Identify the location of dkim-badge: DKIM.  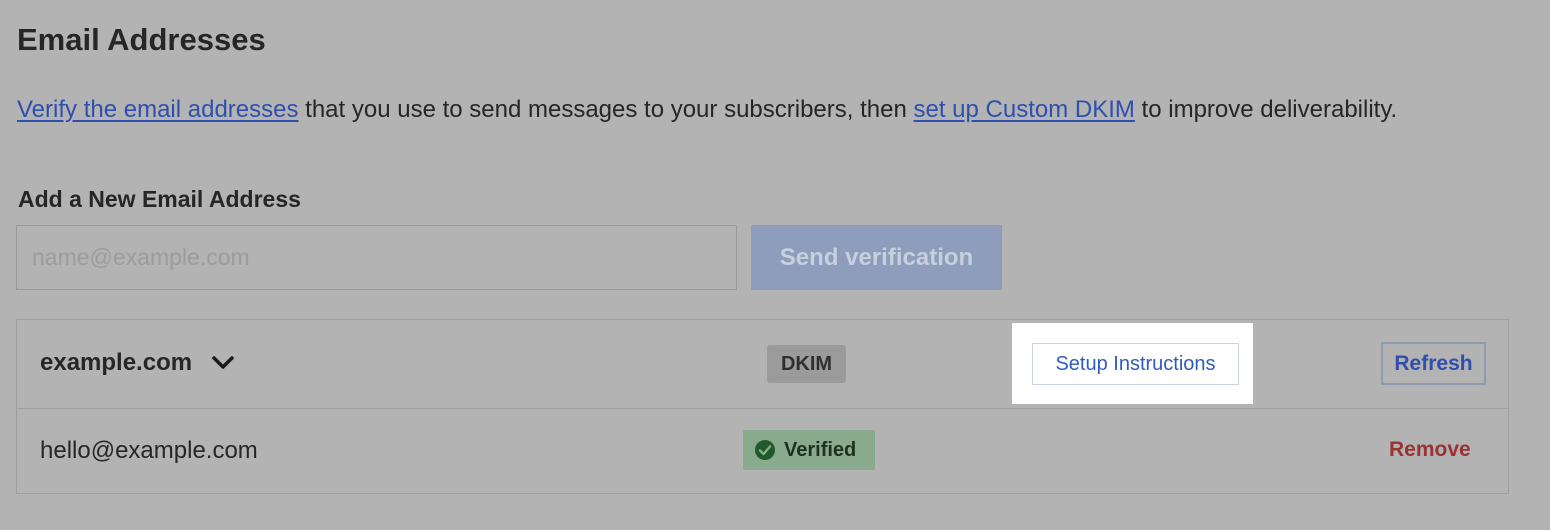
(806, 364).